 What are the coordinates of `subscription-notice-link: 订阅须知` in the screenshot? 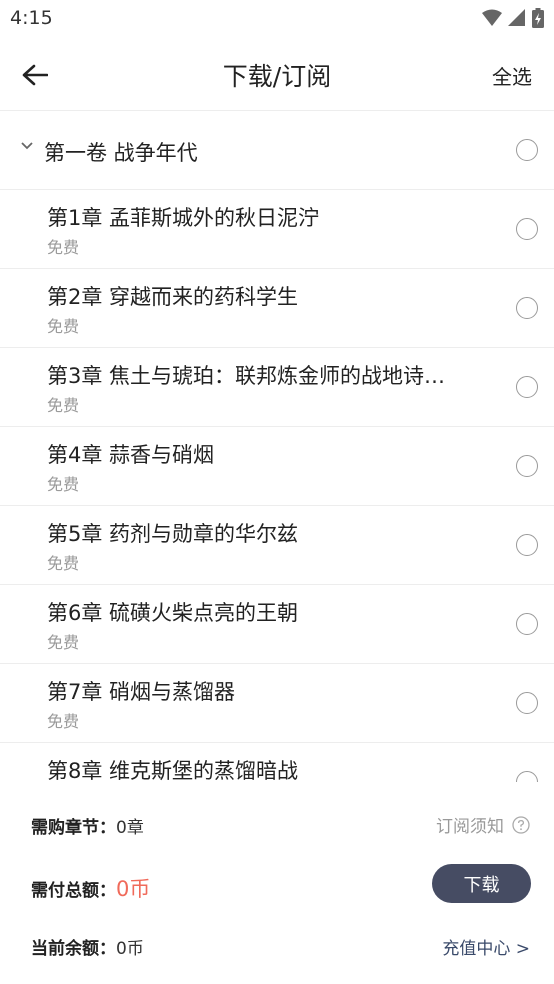 It's located at (483, 824).